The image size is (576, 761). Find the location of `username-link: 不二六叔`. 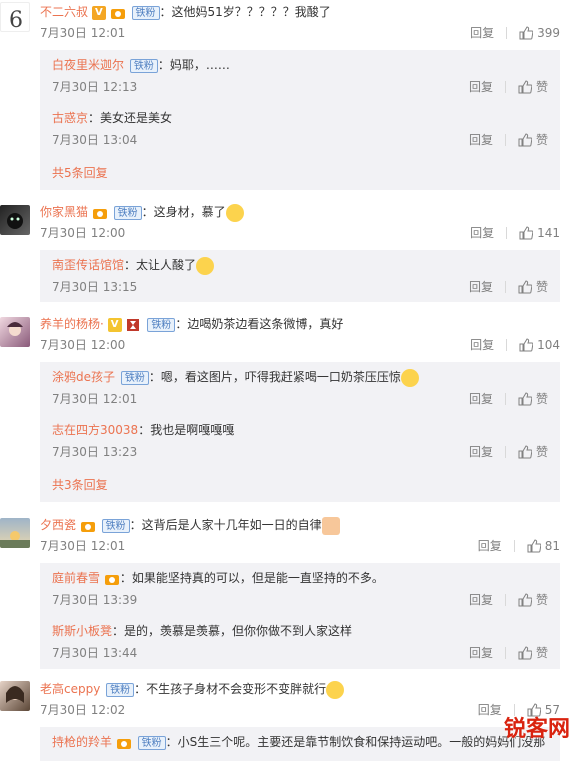

username-link: 不二六叔 is located at coordinates (64, 12).